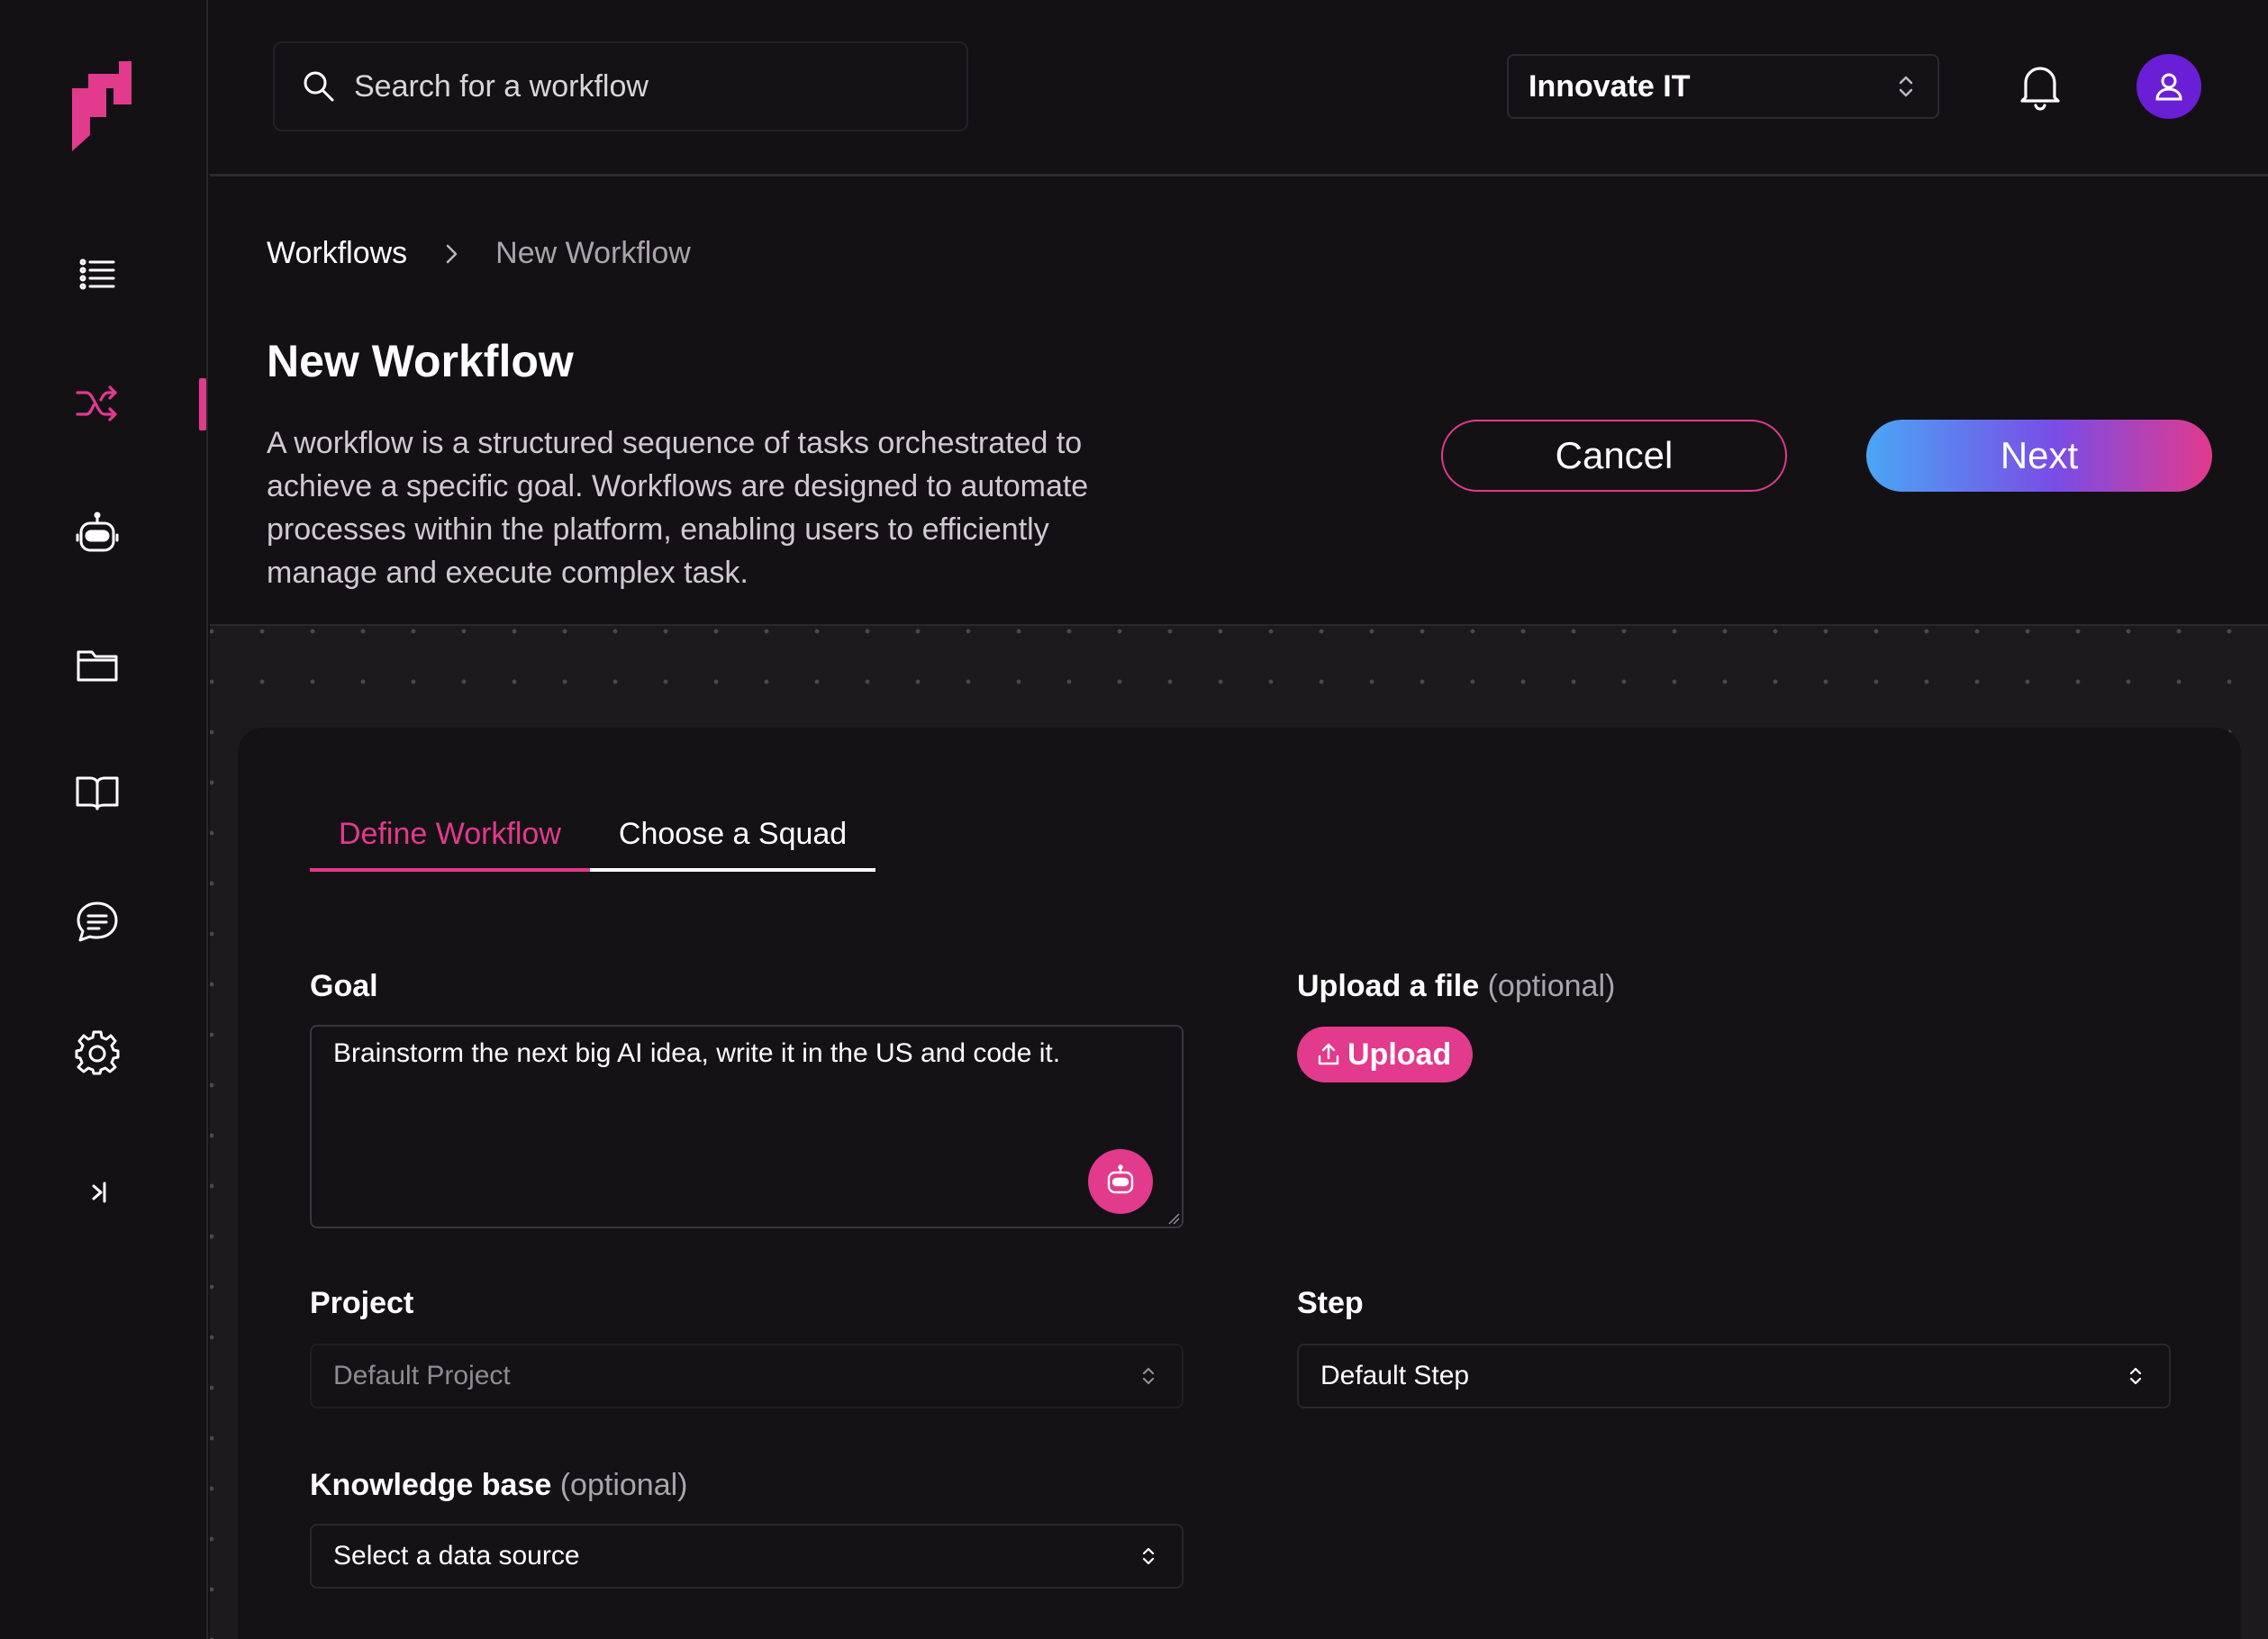  I want to click on expand-sidebar-icon, so click(99, 1192).